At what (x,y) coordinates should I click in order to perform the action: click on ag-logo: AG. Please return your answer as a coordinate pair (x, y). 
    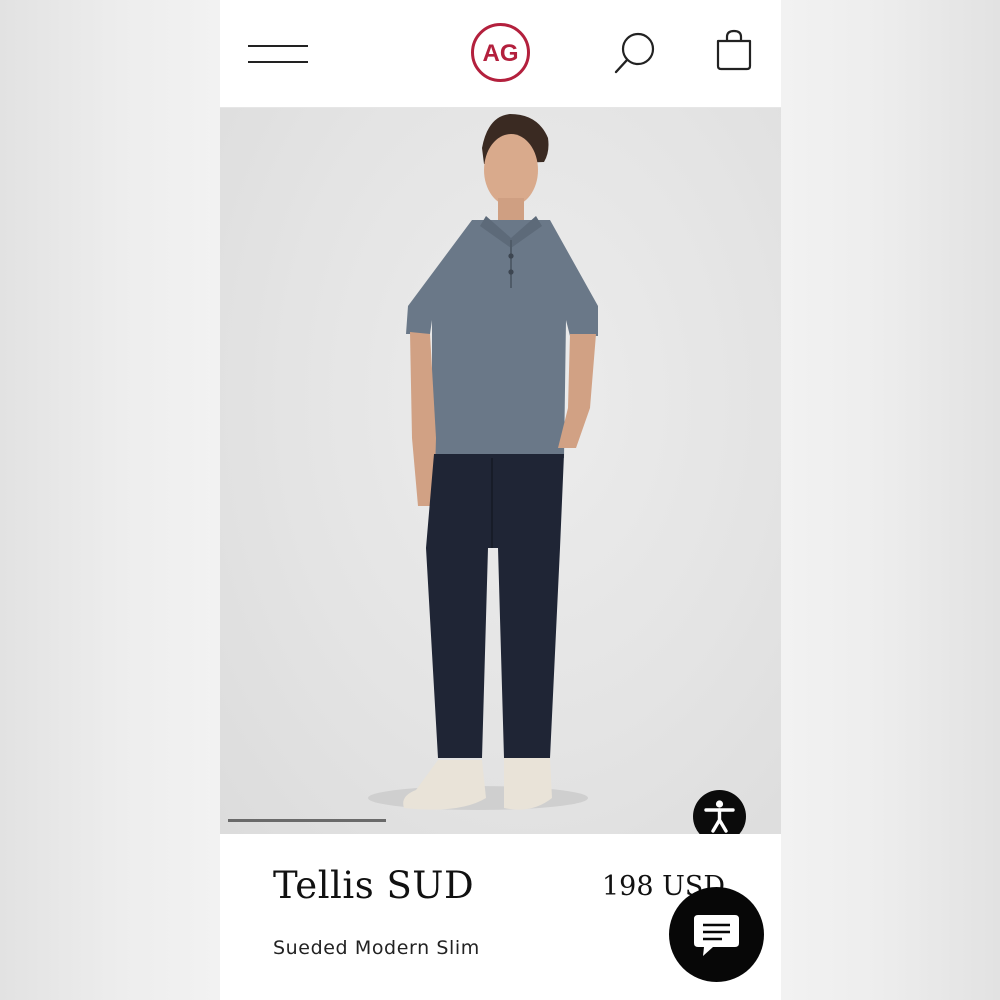
    Looking at the image, I should click on (500, 52).